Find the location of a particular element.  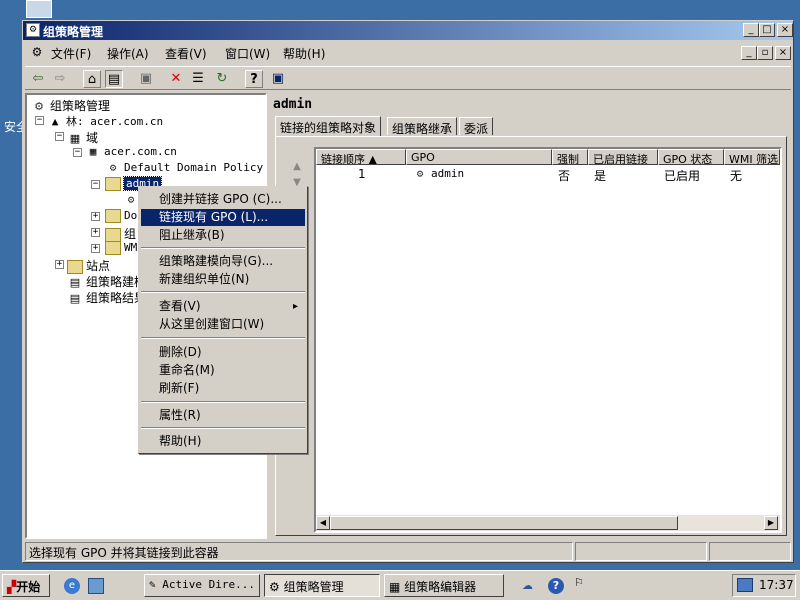

close-button: × is located at coordinates (785, 30).